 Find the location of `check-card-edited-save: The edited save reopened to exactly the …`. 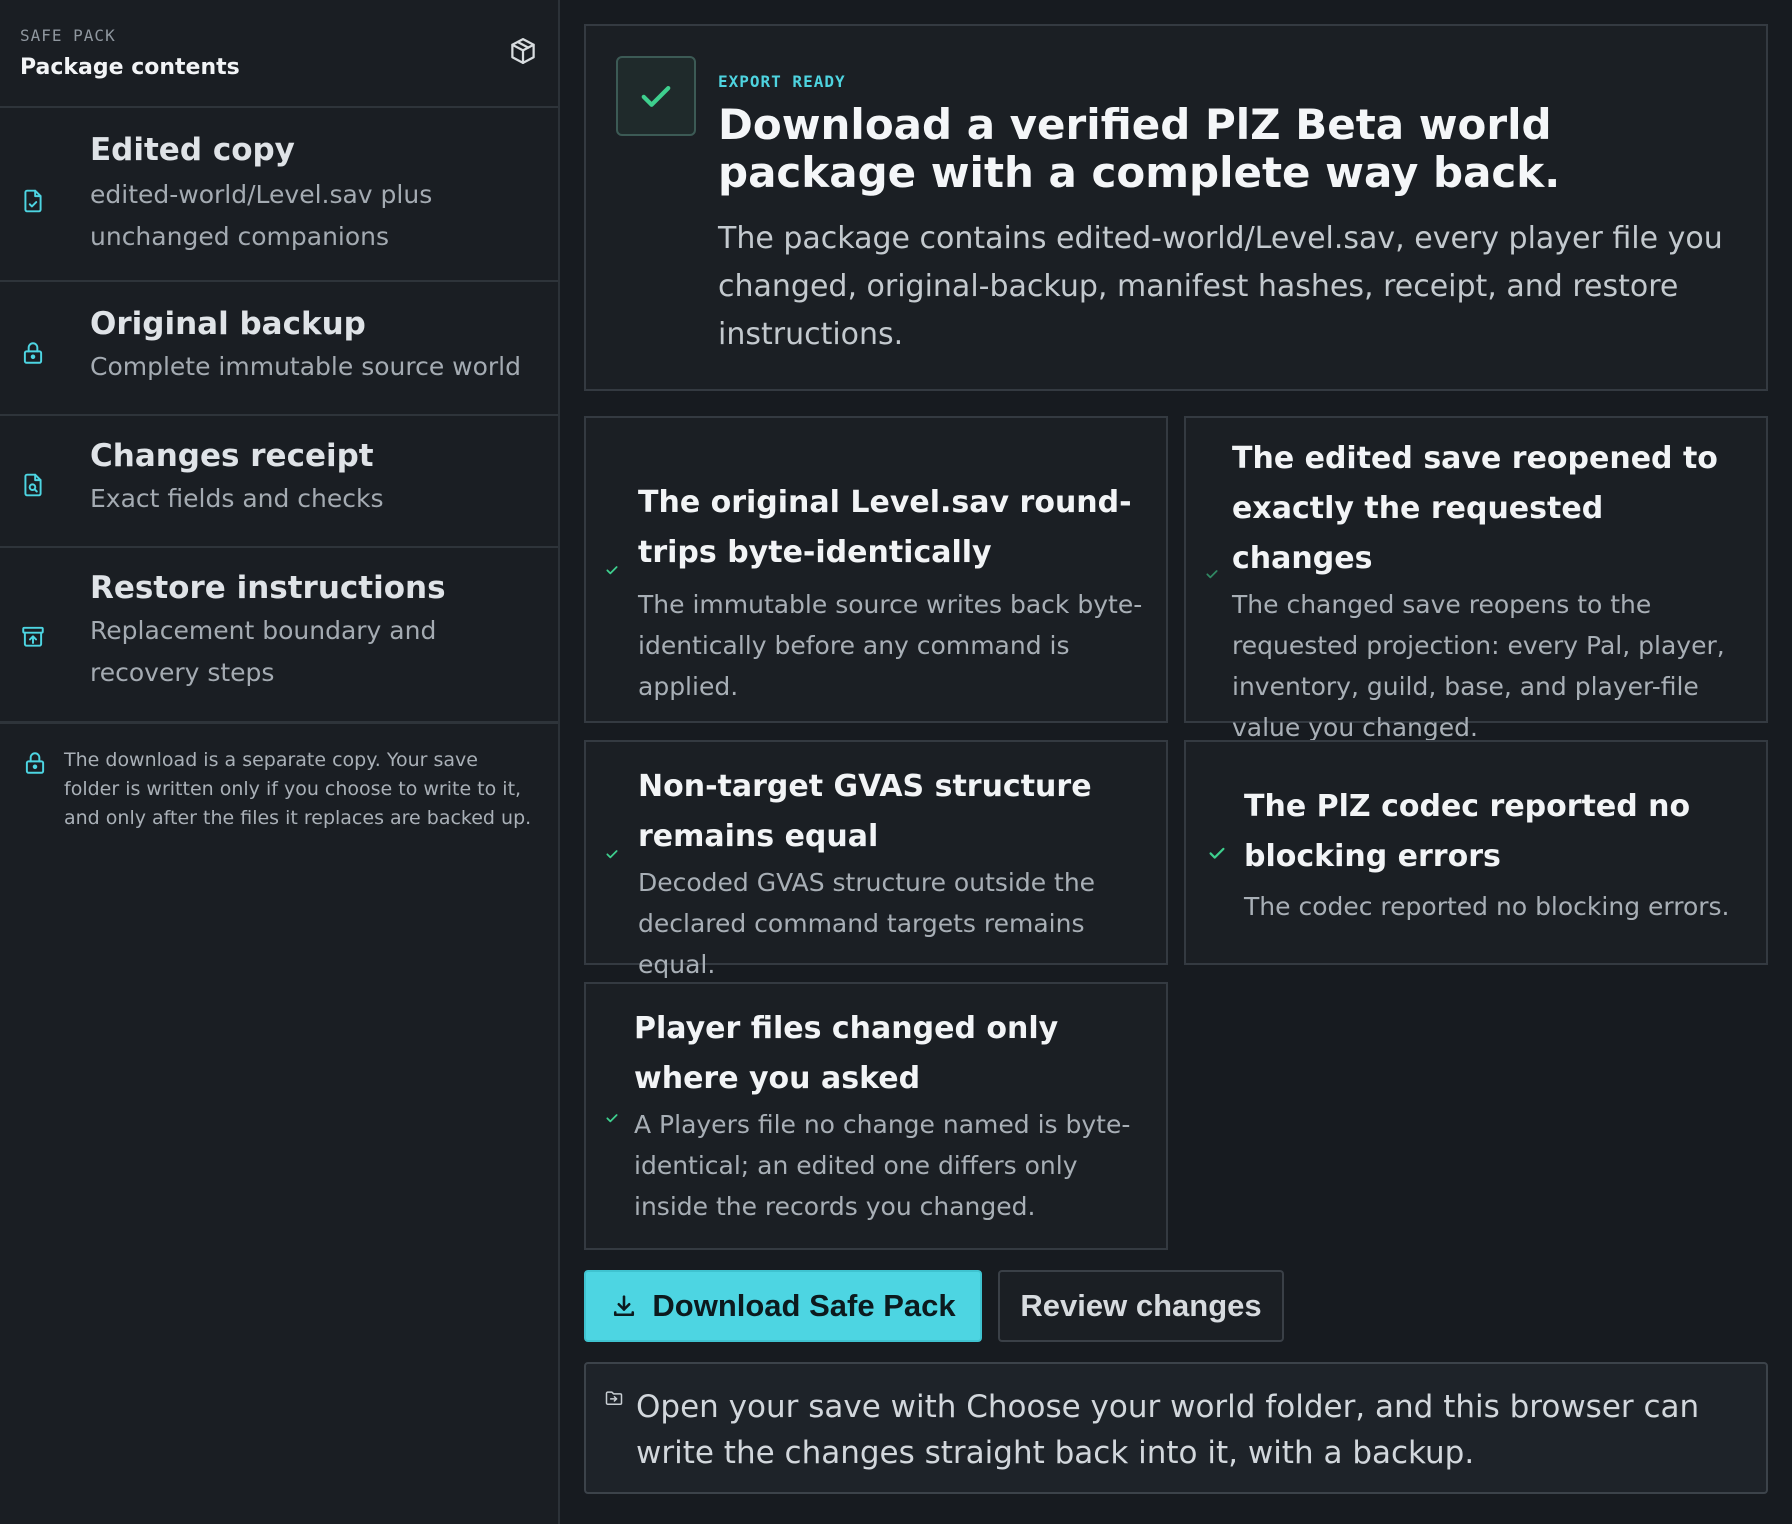

check-card-edited-save: The edited save reopened to exactly the … is located at coordinates (1476, 579).